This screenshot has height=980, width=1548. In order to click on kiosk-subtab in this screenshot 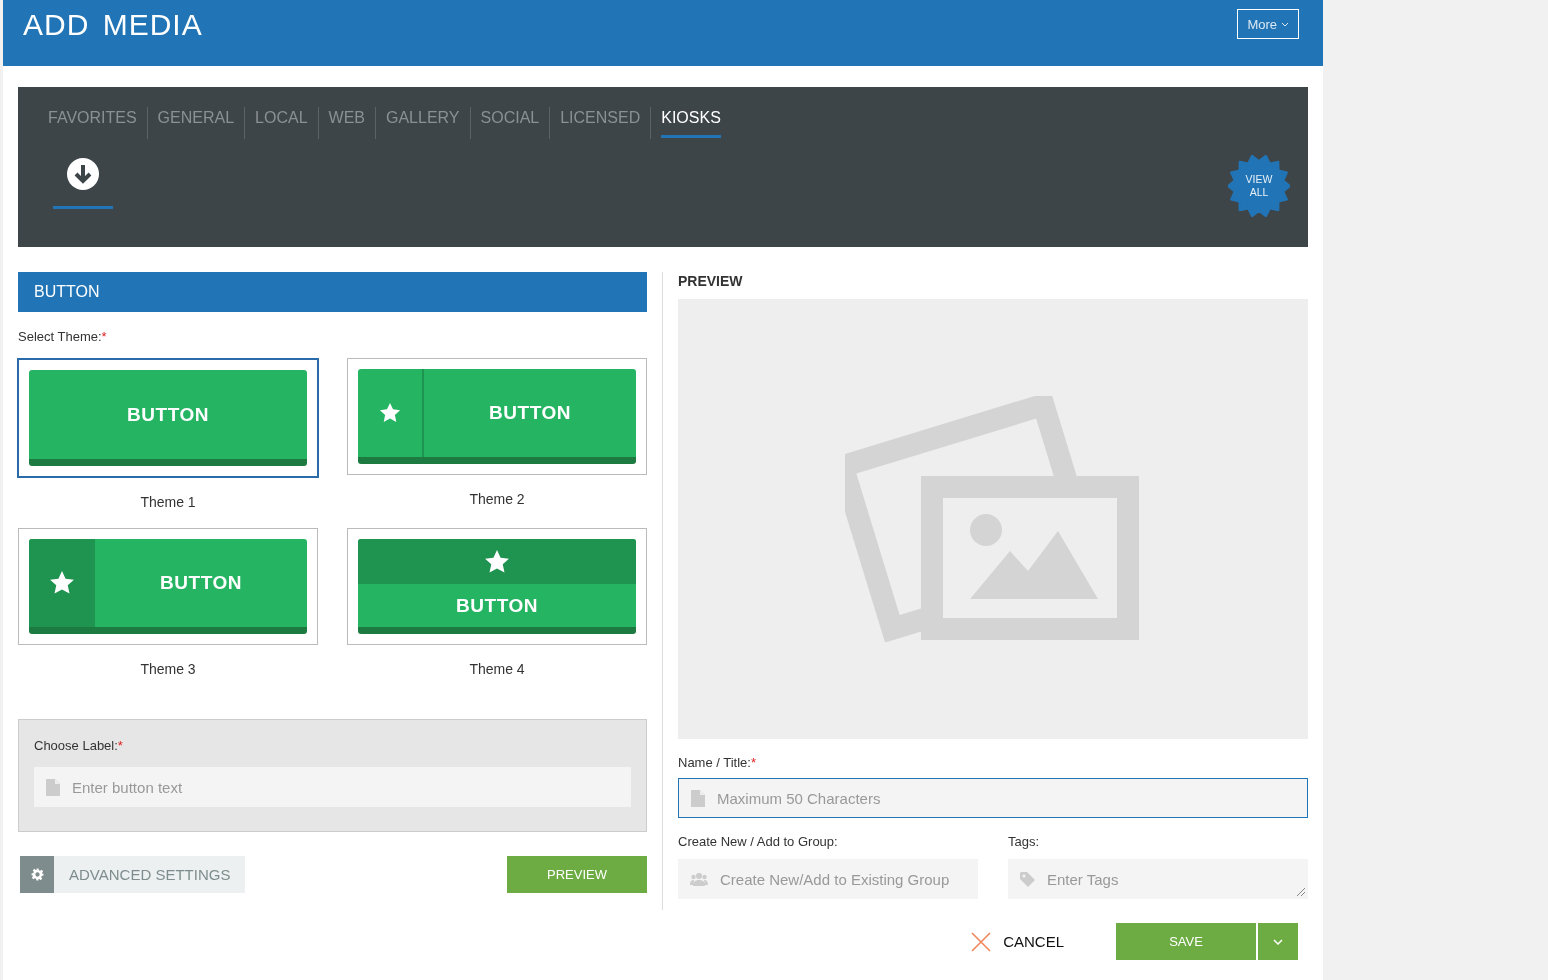, I will do `click(83, 182)`.